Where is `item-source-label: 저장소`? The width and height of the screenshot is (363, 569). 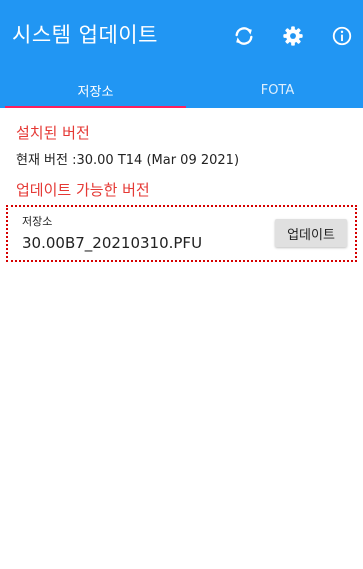
item-source-label: 저장소 is located at coordinates (37, 221).